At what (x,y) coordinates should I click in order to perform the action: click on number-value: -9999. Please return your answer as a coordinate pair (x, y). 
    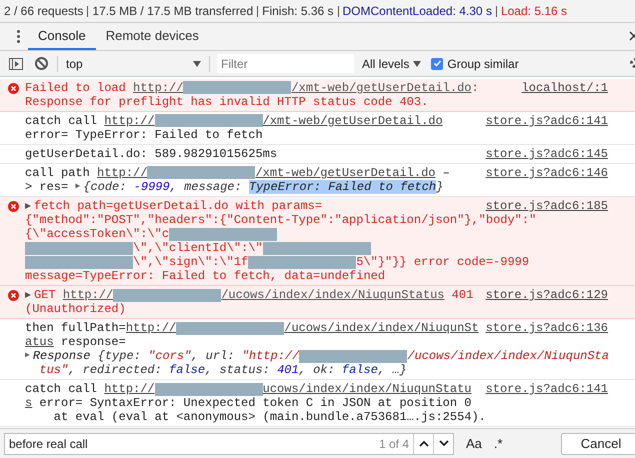
    Looking at the image, I should click on (152, 187).